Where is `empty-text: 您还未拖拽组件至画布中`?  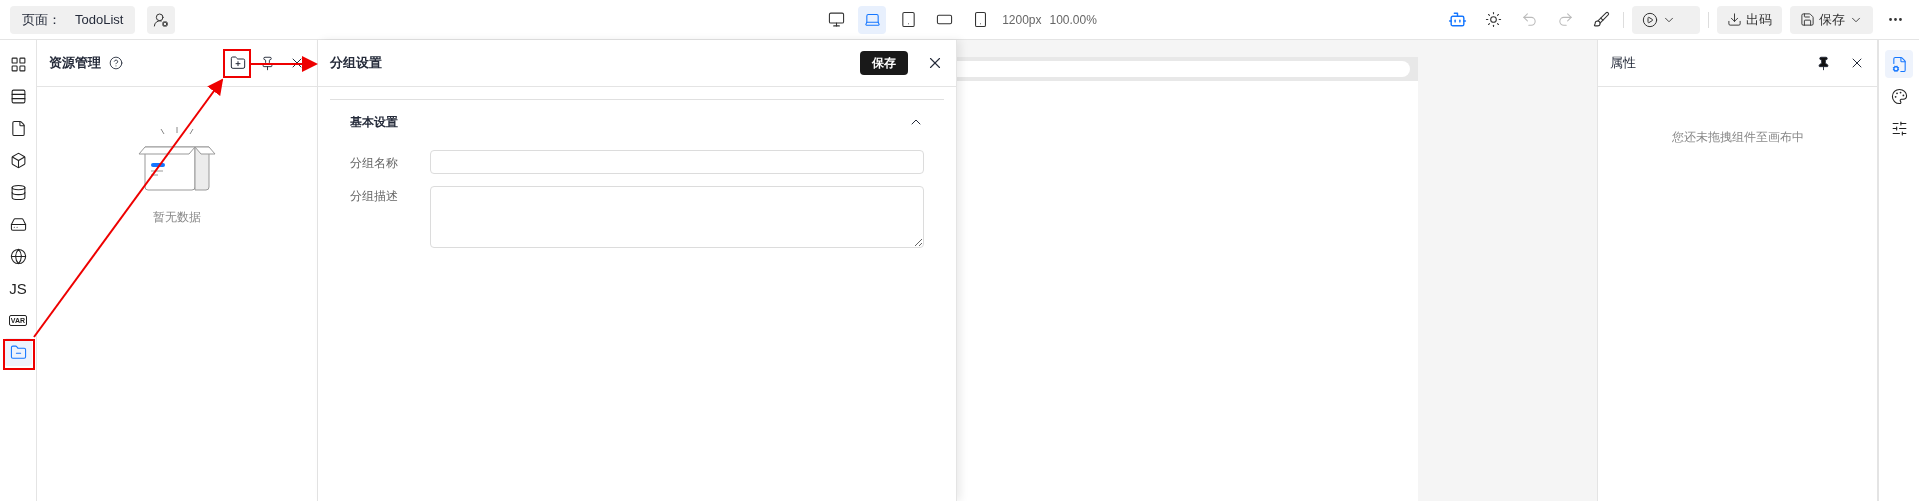 empty-text: 您还未拖拽组件至画布中 is located at coordinates (1737, 137).